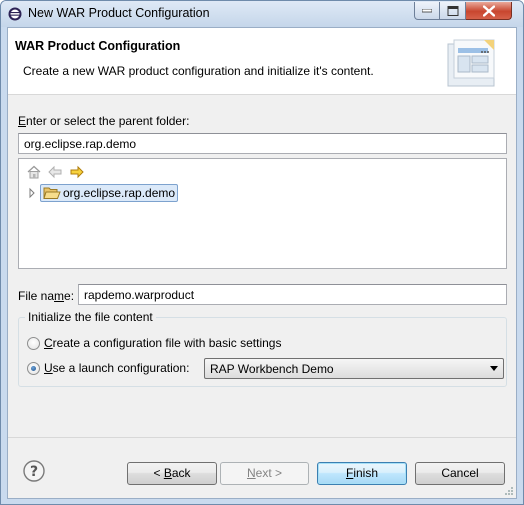  I want to click on group-title: Initialize the file content, so click(90, 317).